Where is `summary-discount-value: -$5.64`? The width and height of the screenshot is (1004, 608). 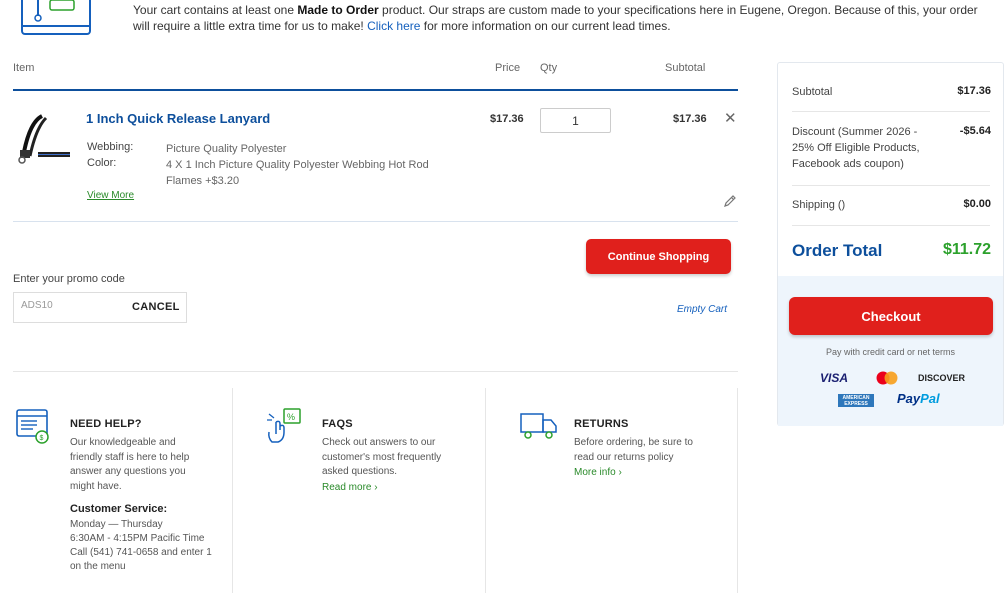 summary-discount-value: -$5.64 is located at coordinates (975, 131).